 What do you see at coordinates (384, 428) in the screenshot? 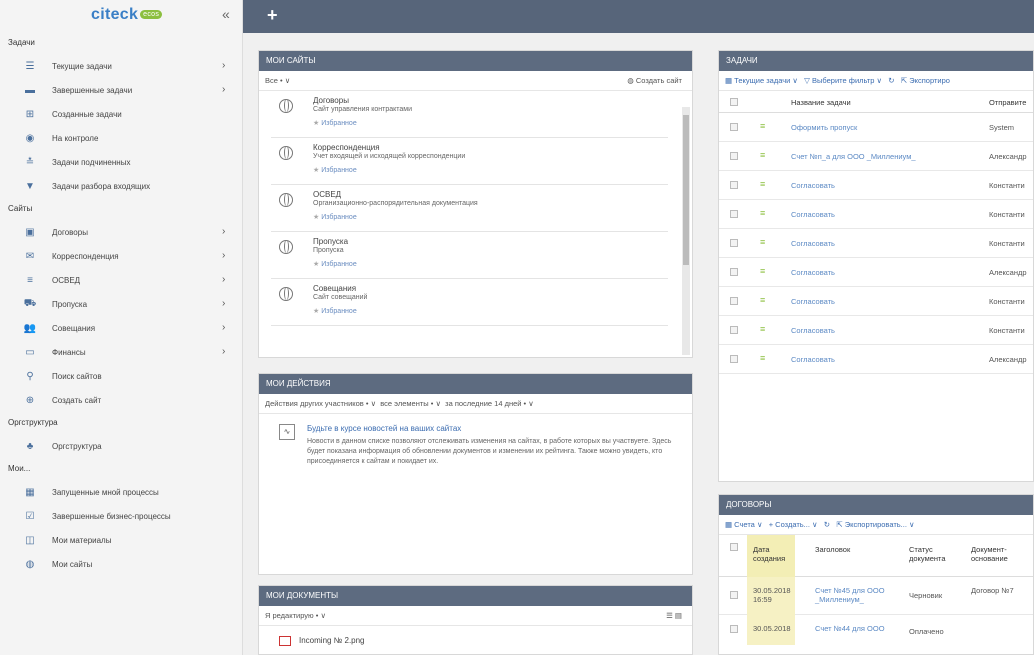
I see `news-title: Будьте в курсе новостей на ваших сайтах` at bounding box center [384, 428].